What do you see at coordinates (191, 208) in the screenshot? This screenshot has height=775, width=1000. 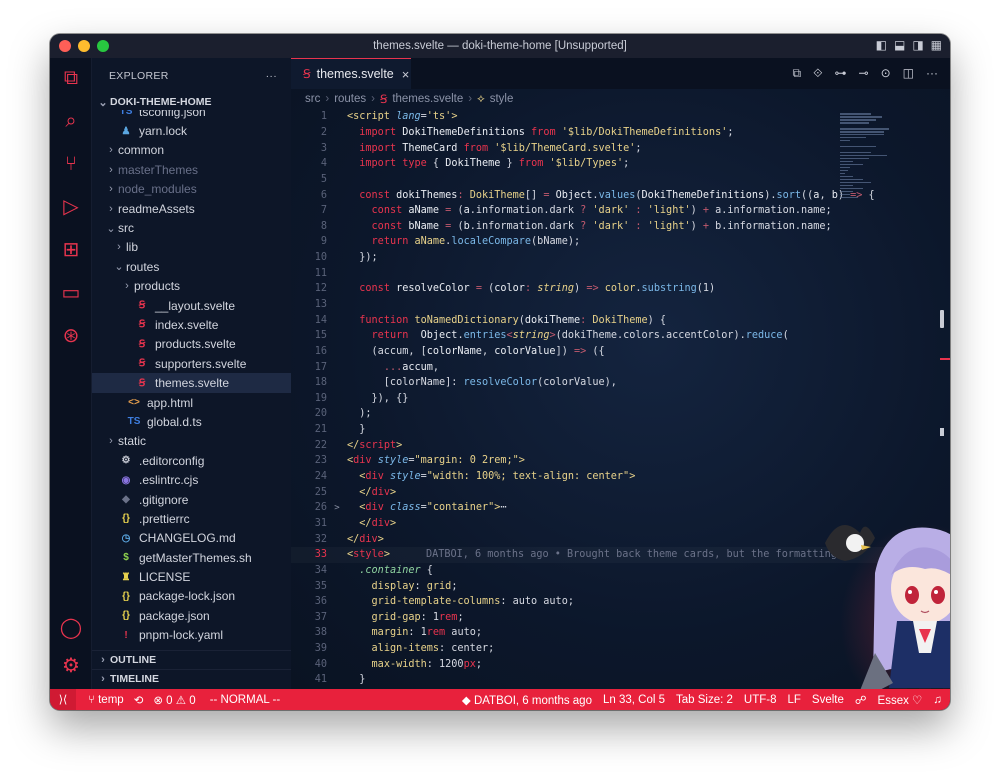 I see `file-tree-item: › readmeAssets` at bounding box center [191, 208].